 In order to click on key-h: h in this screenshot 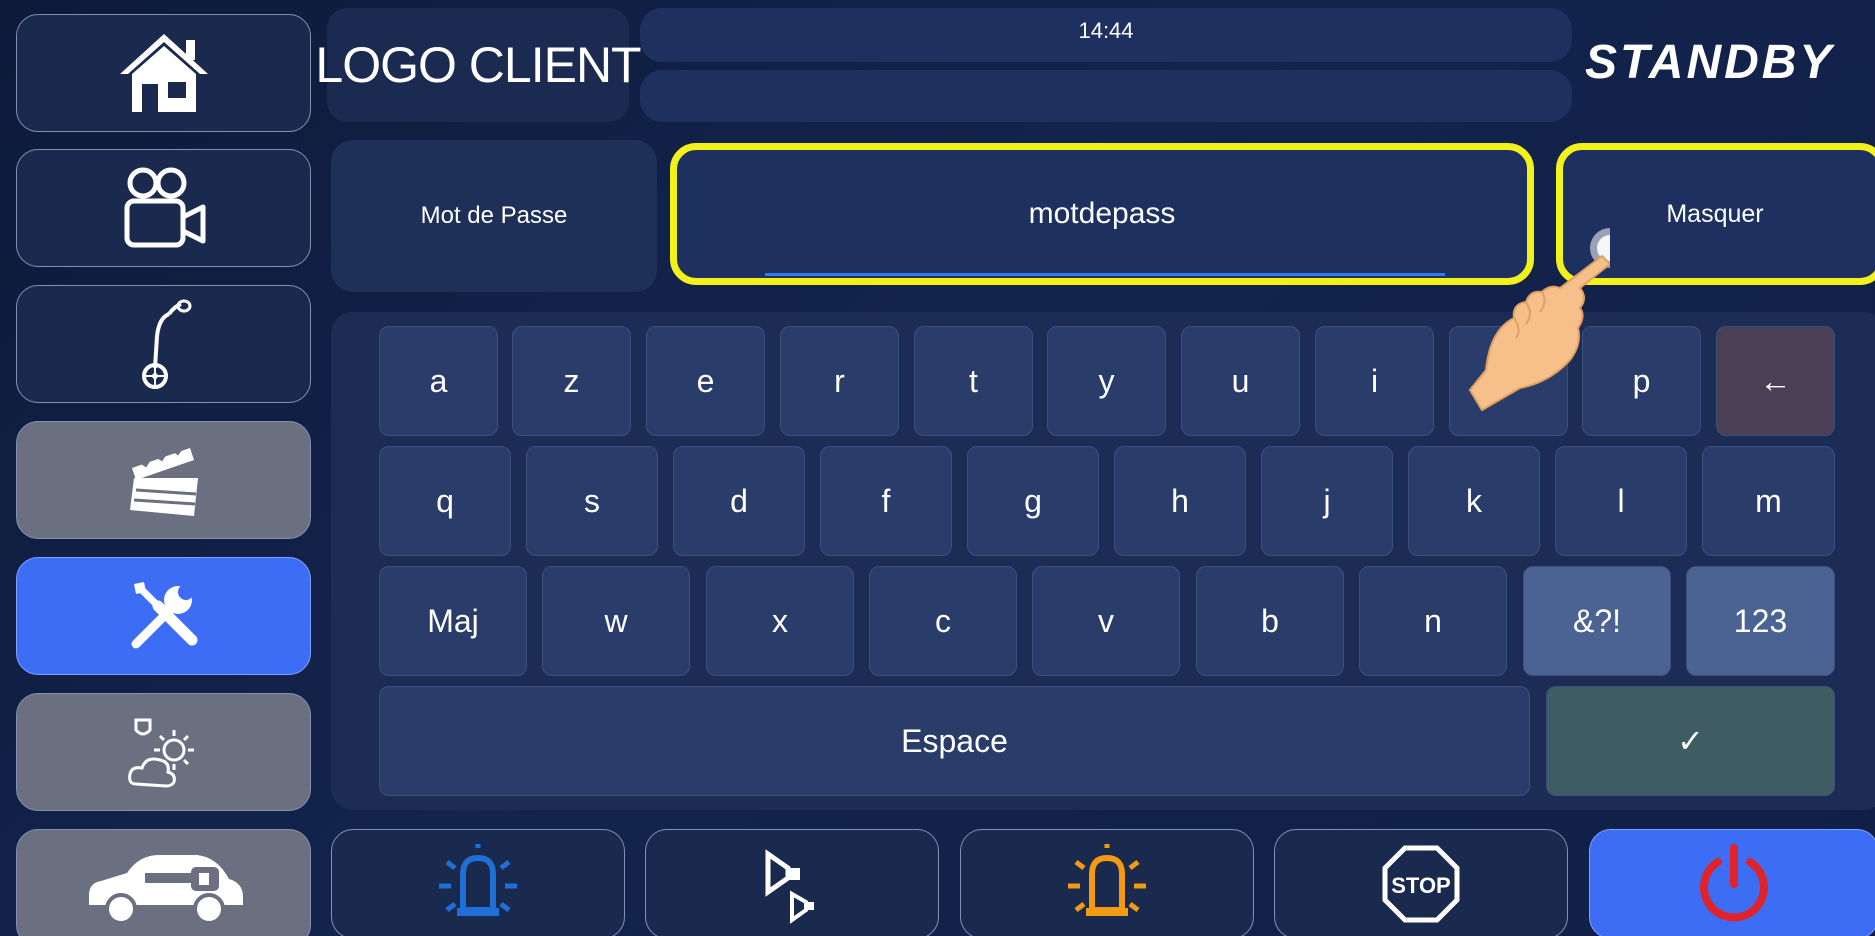, I will do `click(1180, 501)`.